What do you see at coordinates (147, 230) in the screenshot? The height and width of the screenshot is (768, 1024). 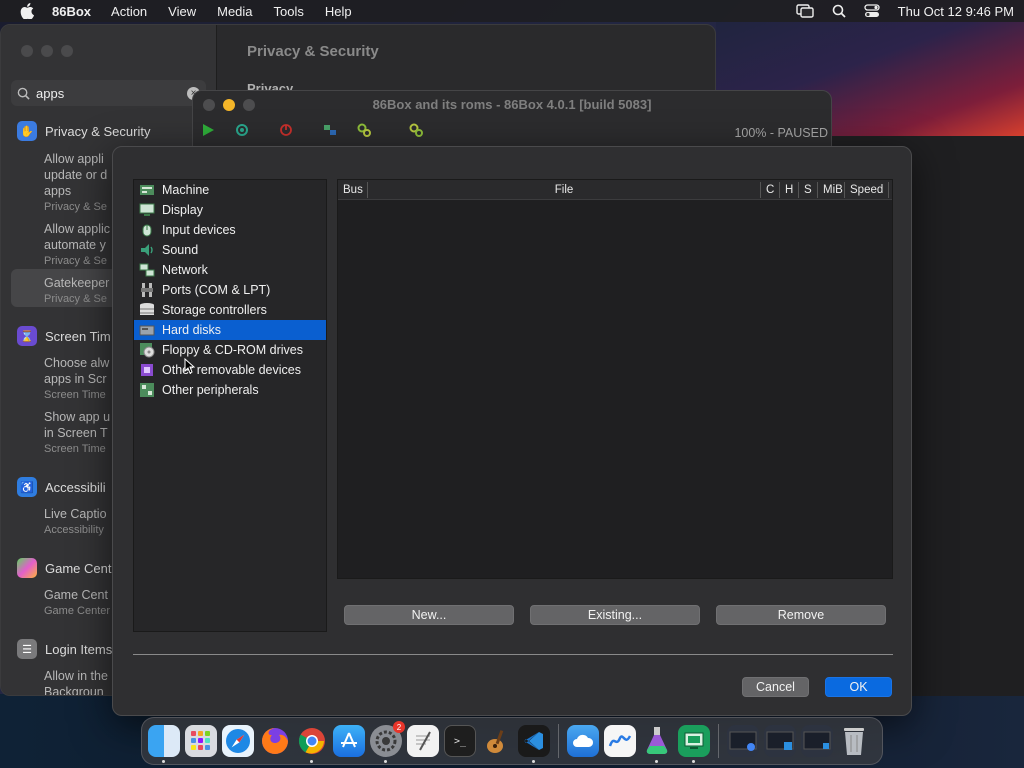 I see `input-icon` at bounding box center [147, 230].